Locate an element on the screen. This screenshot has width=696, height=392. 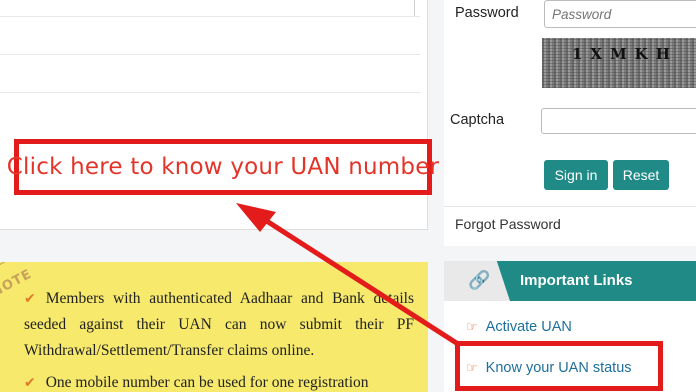
captcha-text: 1XMKH is located at coordinates (625, 54).